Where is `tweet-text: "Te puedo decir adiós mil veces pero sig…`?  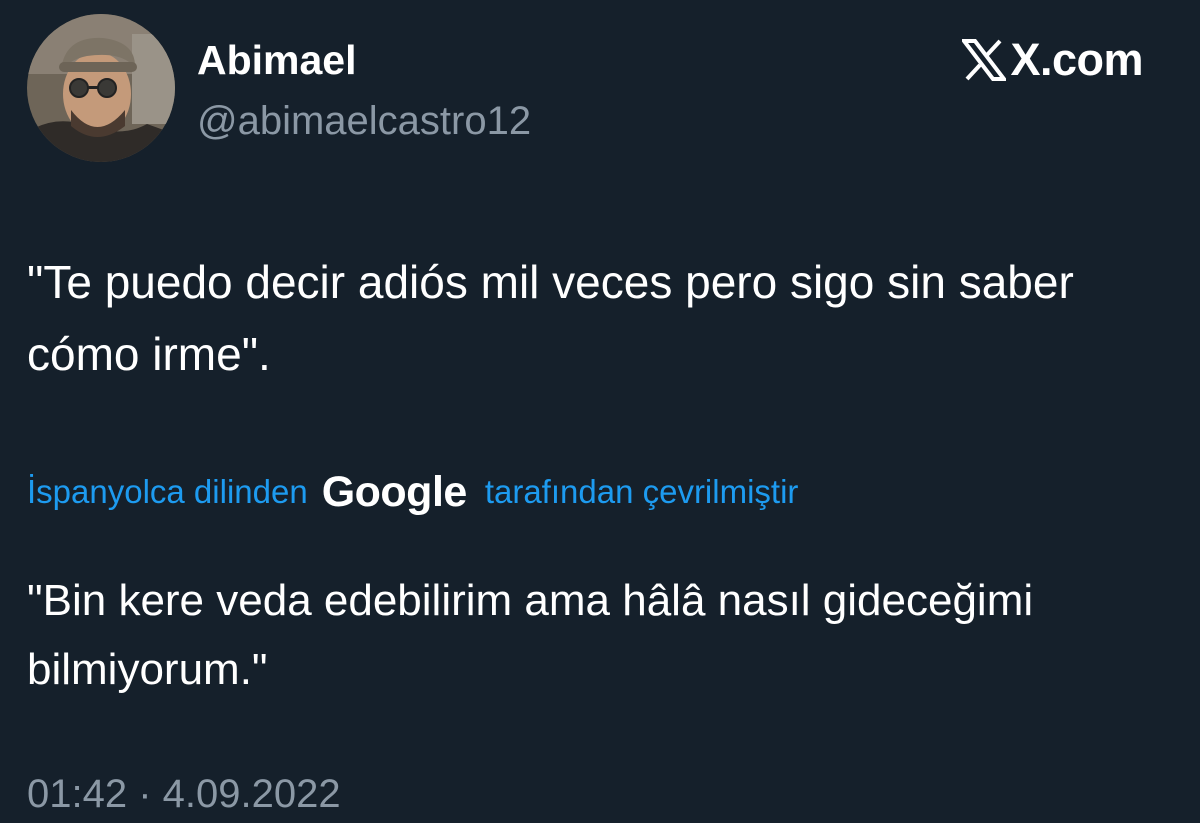
tweet-text: "Te puedo decir adiós mil veces pero sig… is located at coordinates (550, 318).